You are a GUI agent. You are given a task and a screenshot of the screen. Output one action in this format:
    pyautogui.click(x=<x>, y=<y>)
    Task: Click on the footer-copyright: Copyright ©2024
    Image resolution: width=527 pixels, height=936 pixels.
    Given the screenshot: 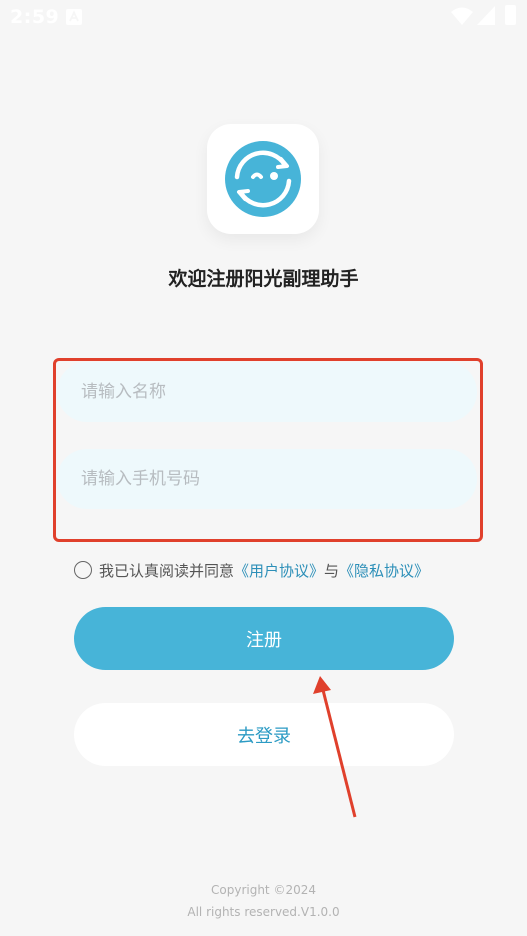 What is the action you would take?
    pyautogui.click(x=263, y=890)
    